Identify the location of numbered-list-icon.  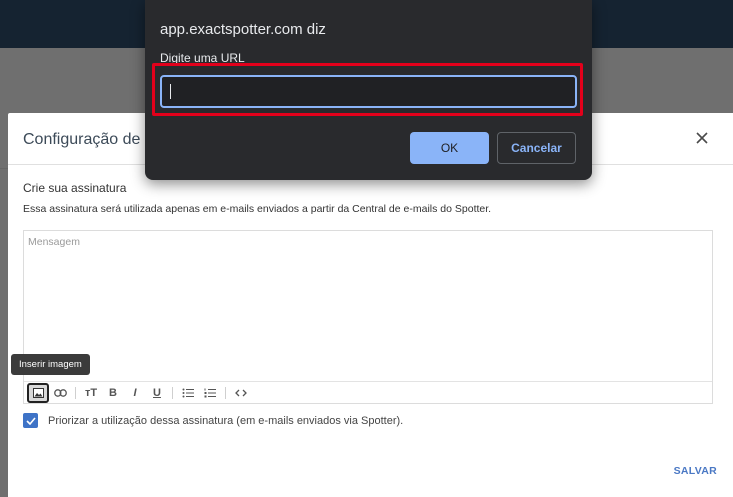
(210, 392).